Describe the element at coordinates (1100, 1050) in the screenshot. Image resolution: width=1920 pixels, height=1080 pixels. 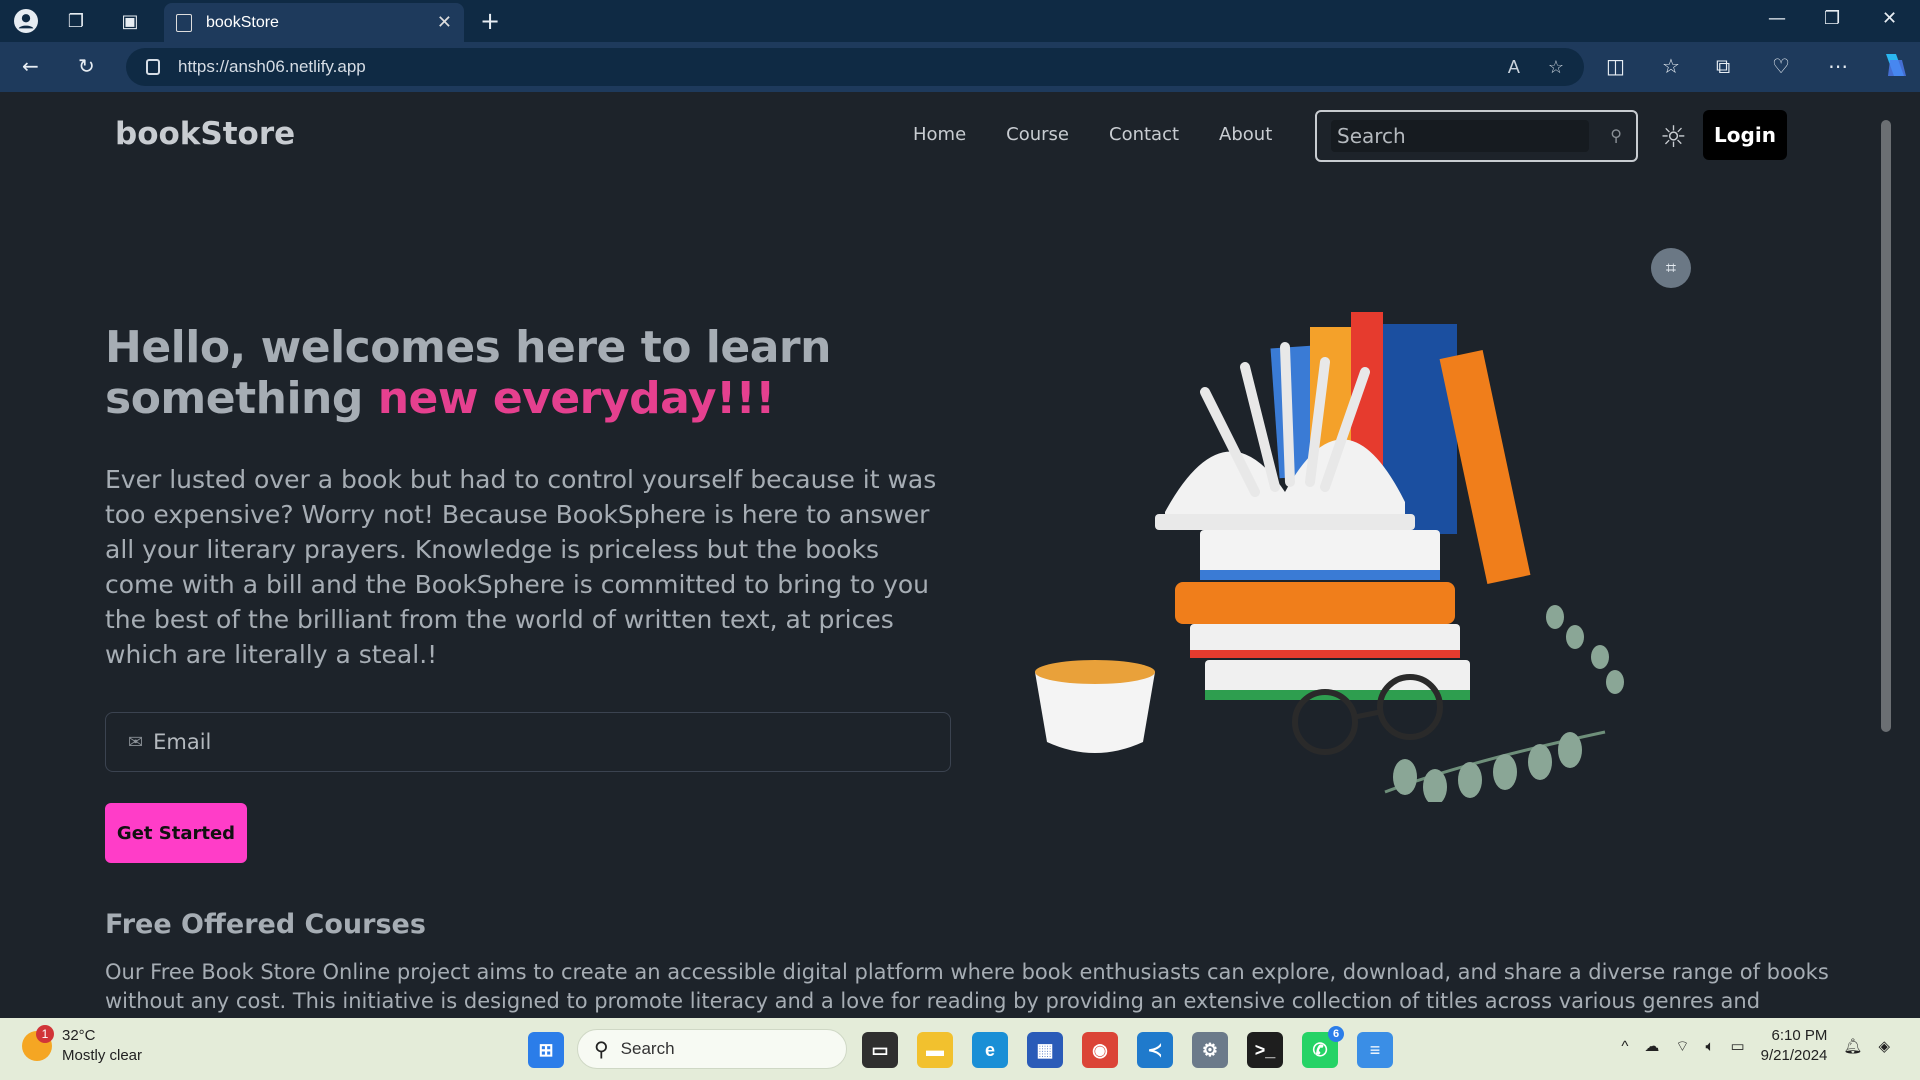
I see `chrome-icon: ◉` at that location.